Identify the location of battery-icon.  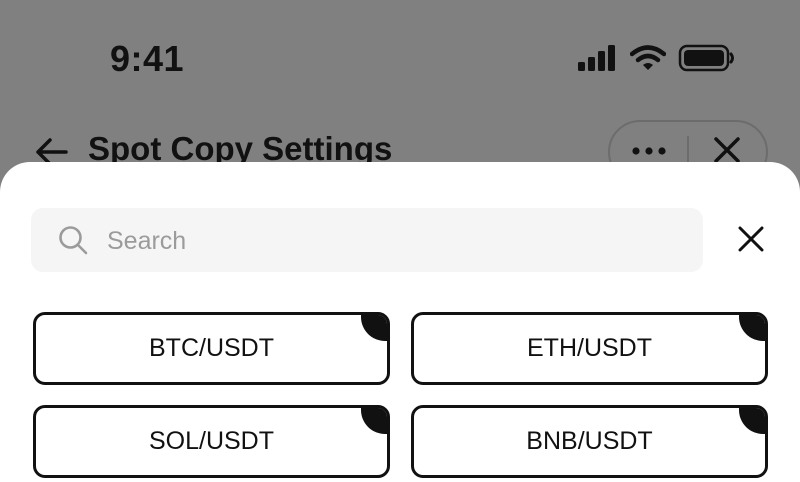
(707, 60).